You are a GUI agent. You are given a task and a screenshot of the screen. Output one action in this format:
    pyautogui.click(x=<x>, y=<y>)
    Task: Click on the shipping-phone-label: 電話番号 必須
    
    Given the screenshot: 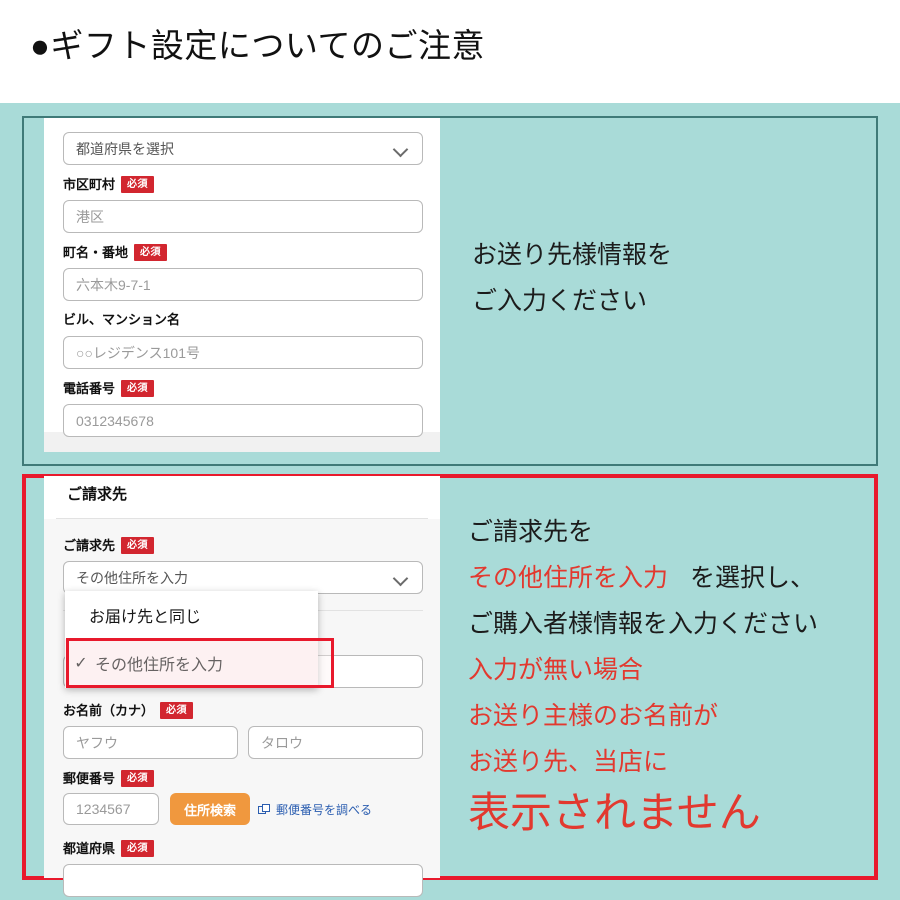 What is the action you would take?
    pyautogui.click(x=109, y=388)
    